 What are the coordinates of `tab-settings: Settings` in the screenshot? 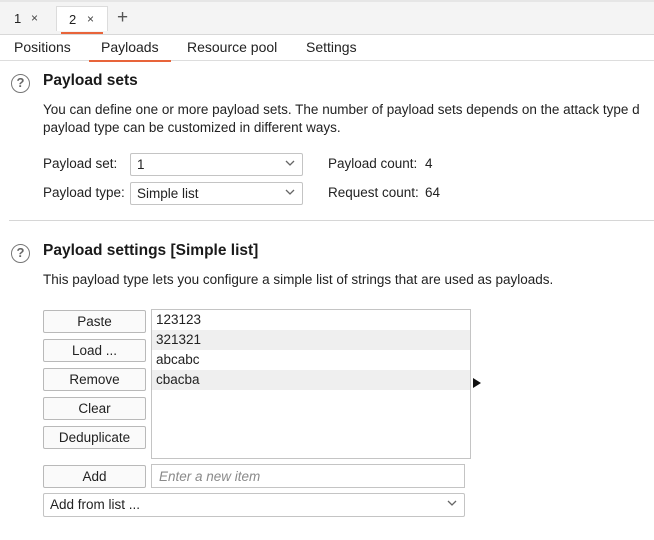 It's located at (331, 47).